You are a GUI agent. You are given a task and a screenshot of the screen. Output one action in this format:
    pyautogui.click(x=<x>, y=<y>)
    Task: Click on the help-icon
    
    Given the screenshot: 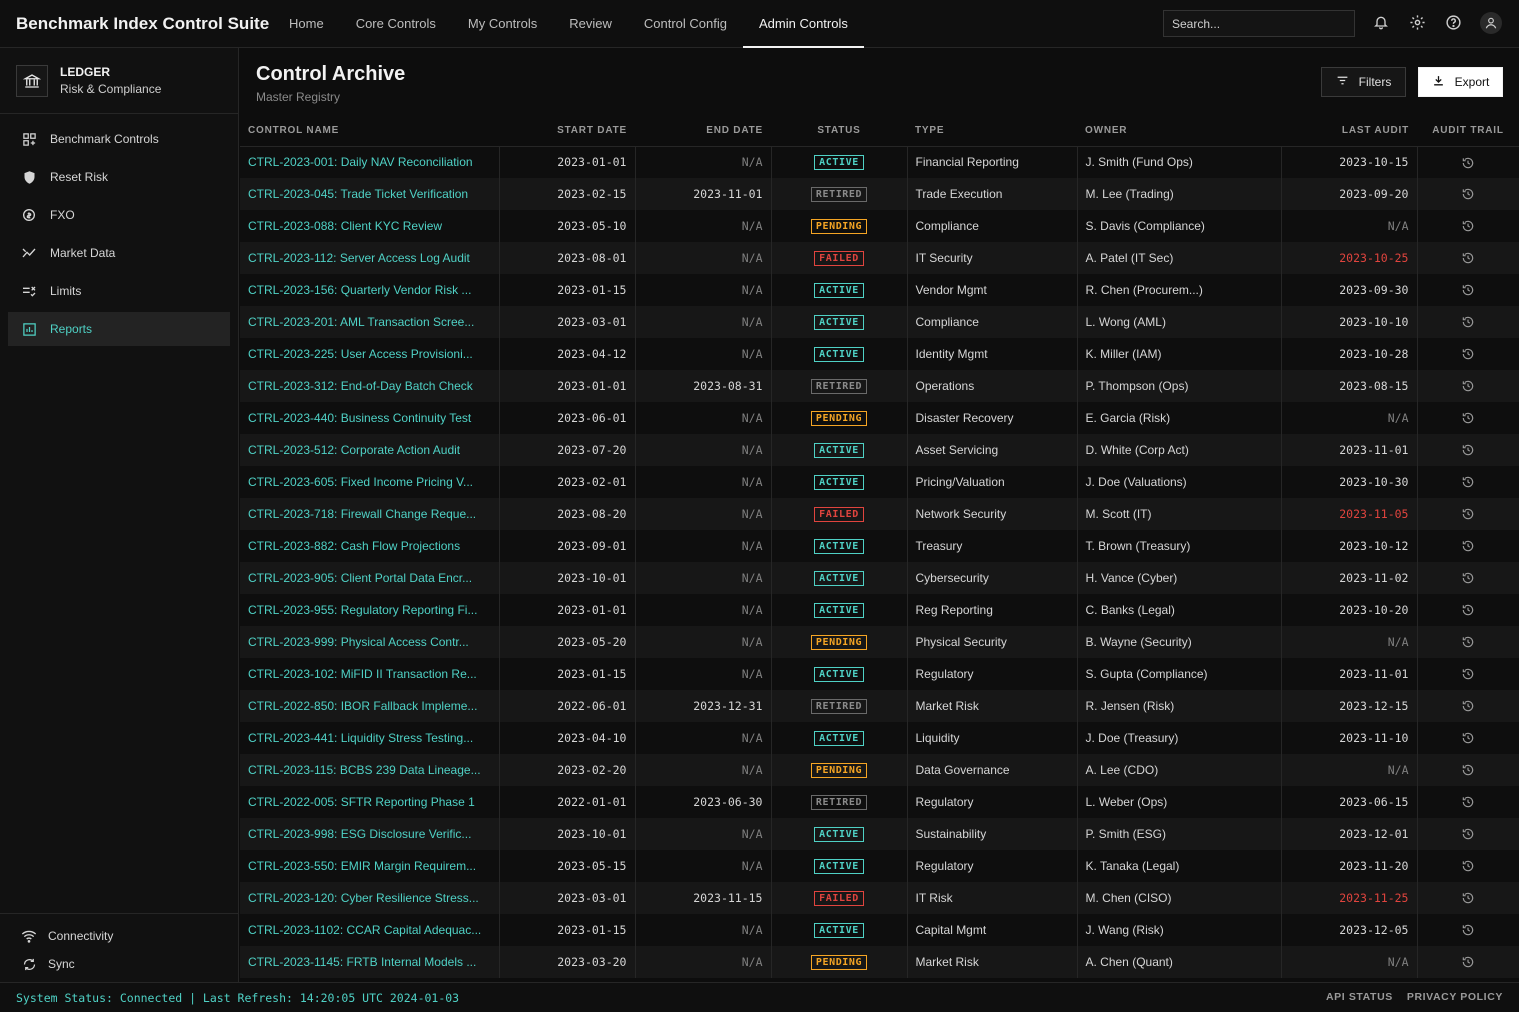 What is the action you would take?
    pyautogui.click(x=1453, y=22)
    